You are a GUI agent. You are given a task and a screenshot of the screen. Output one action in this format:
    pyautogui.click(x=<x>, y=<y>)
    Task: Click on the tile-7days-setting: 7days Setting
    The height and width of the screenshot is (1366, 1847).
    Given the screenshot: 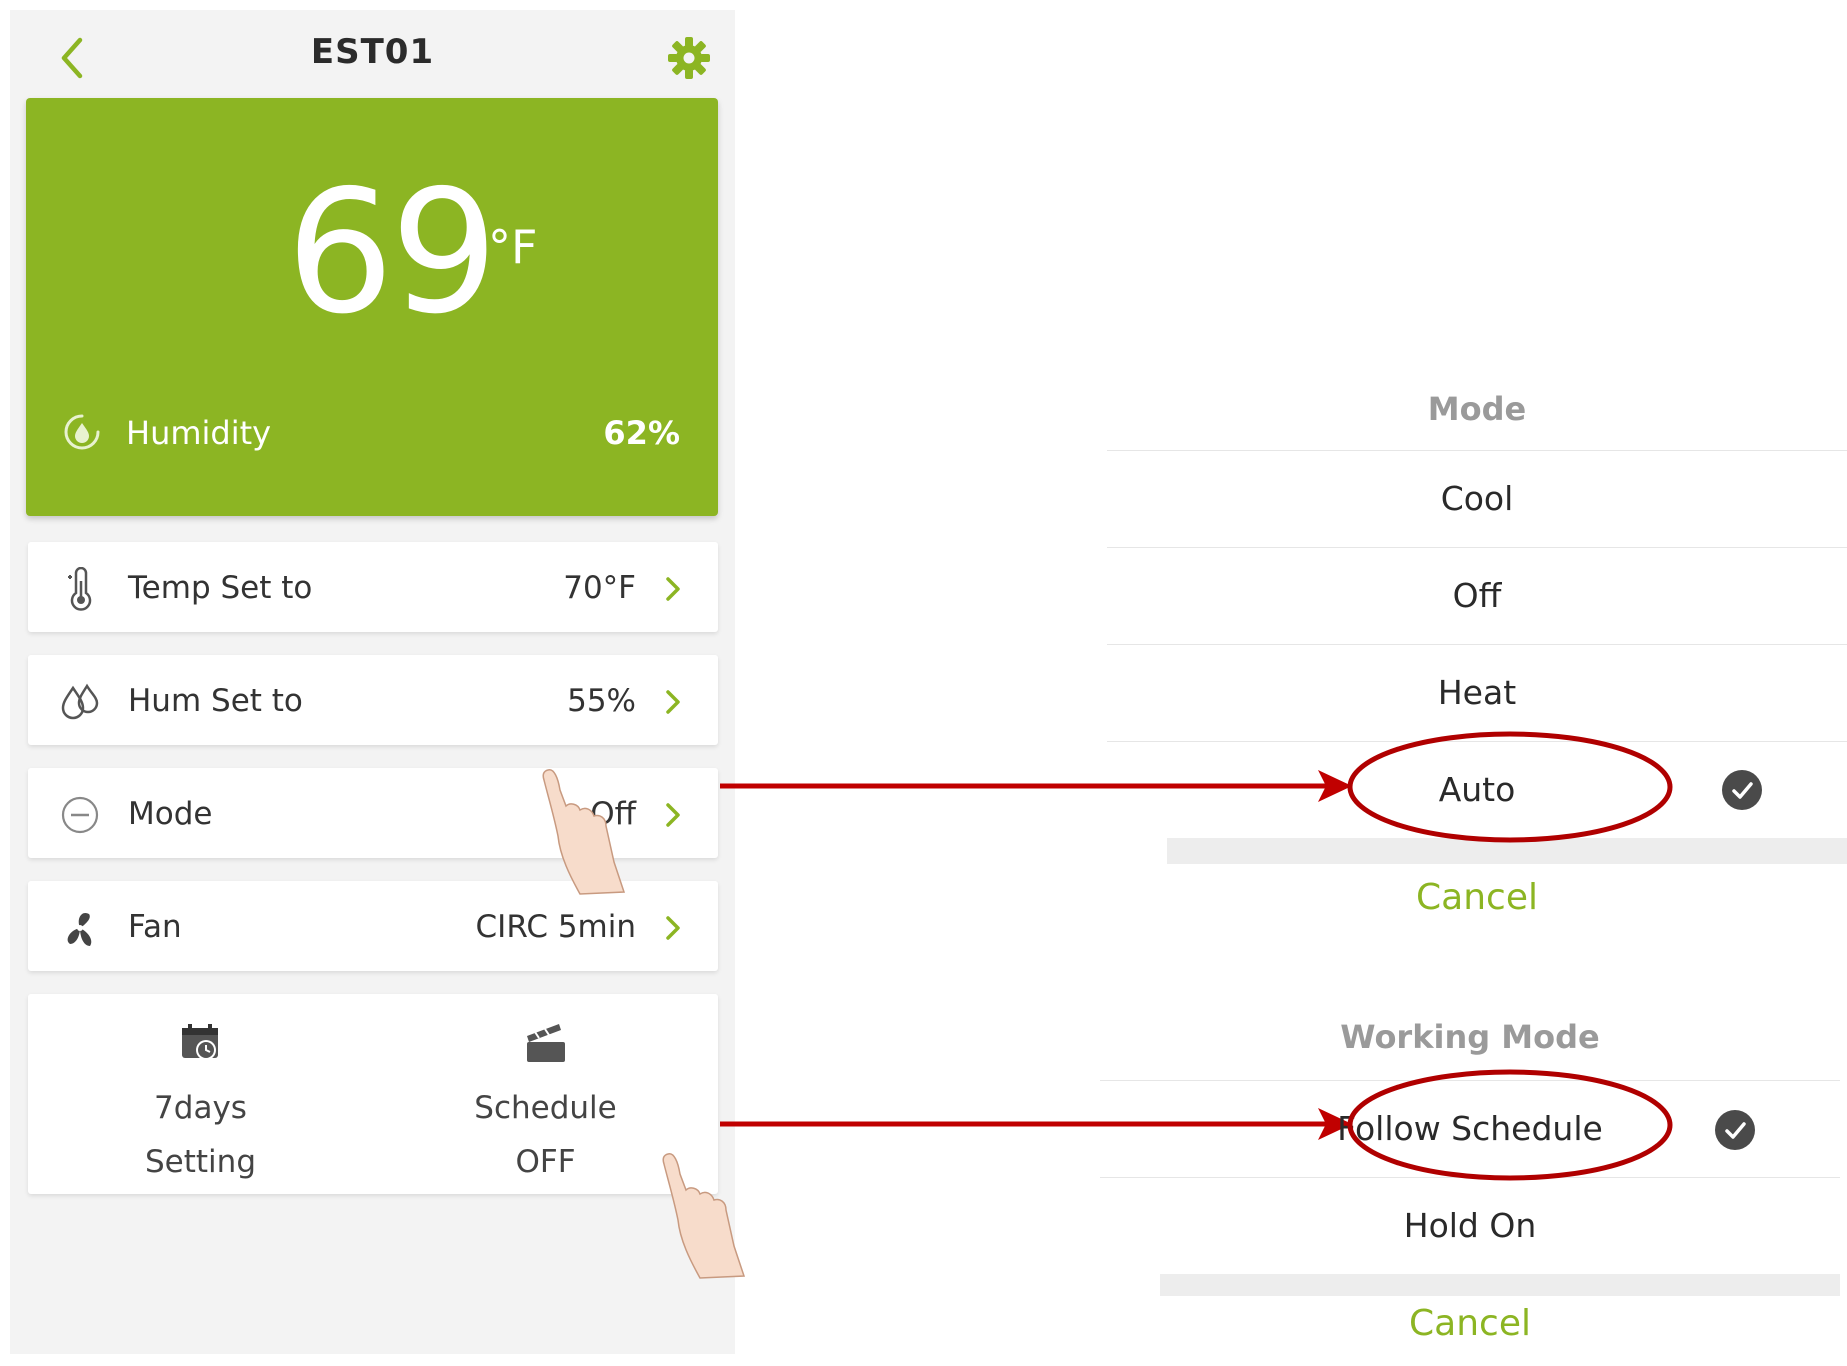 What is the action you would take?
    pyautogui.click(x=200, y=1094)
    